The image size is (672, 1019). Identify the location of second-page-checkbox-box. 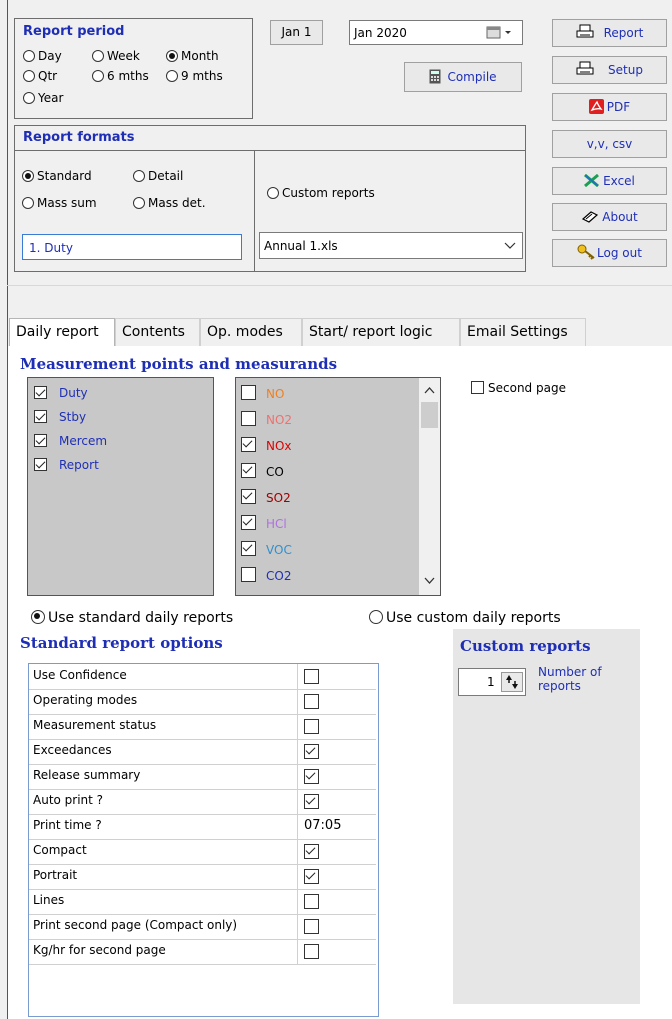
(477, 387).